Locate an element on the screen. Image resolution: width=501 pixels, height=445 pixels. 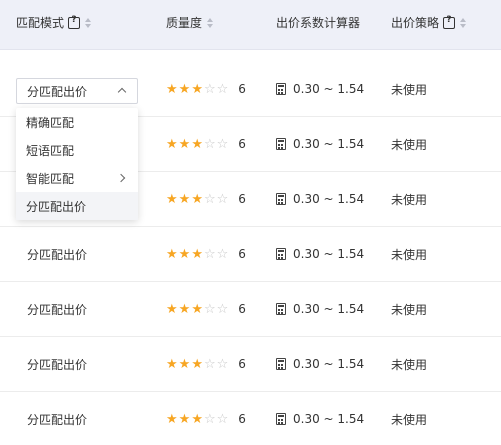
dropdown-option-label: 精确匹配 is located at coordinates (50, 122).